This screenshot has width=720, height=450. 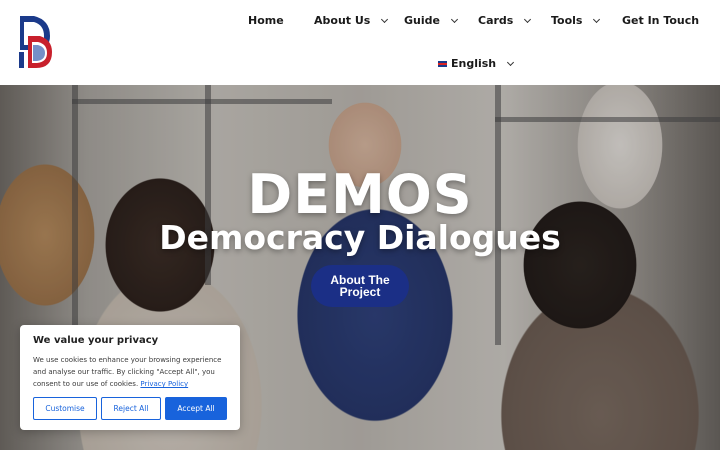 I want to click on demos-logo, so click(x=35, y=42).